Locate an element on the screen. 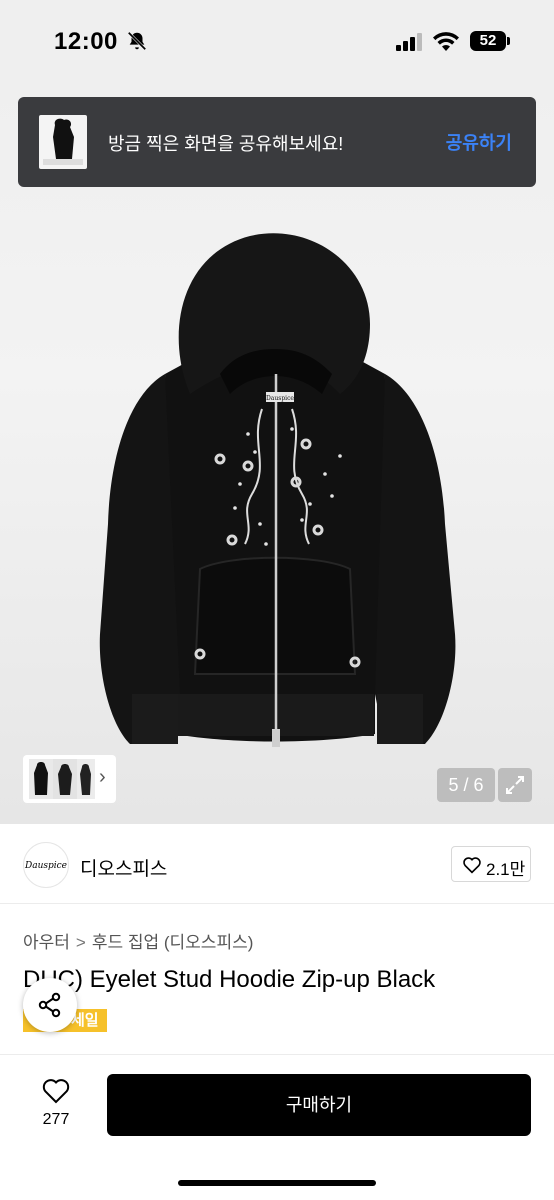  product-title-wrap: DUC) Eyelet Stud Hoodie Zip-up Black is located at coordinates (277, 982).